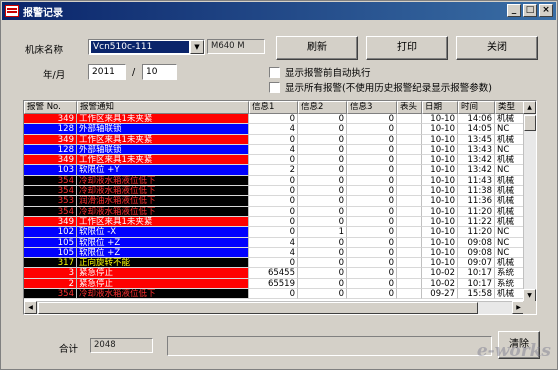  Describe the element at coordinates (510, 107) in the screenshot. I see `column-header: 类型` at that location.